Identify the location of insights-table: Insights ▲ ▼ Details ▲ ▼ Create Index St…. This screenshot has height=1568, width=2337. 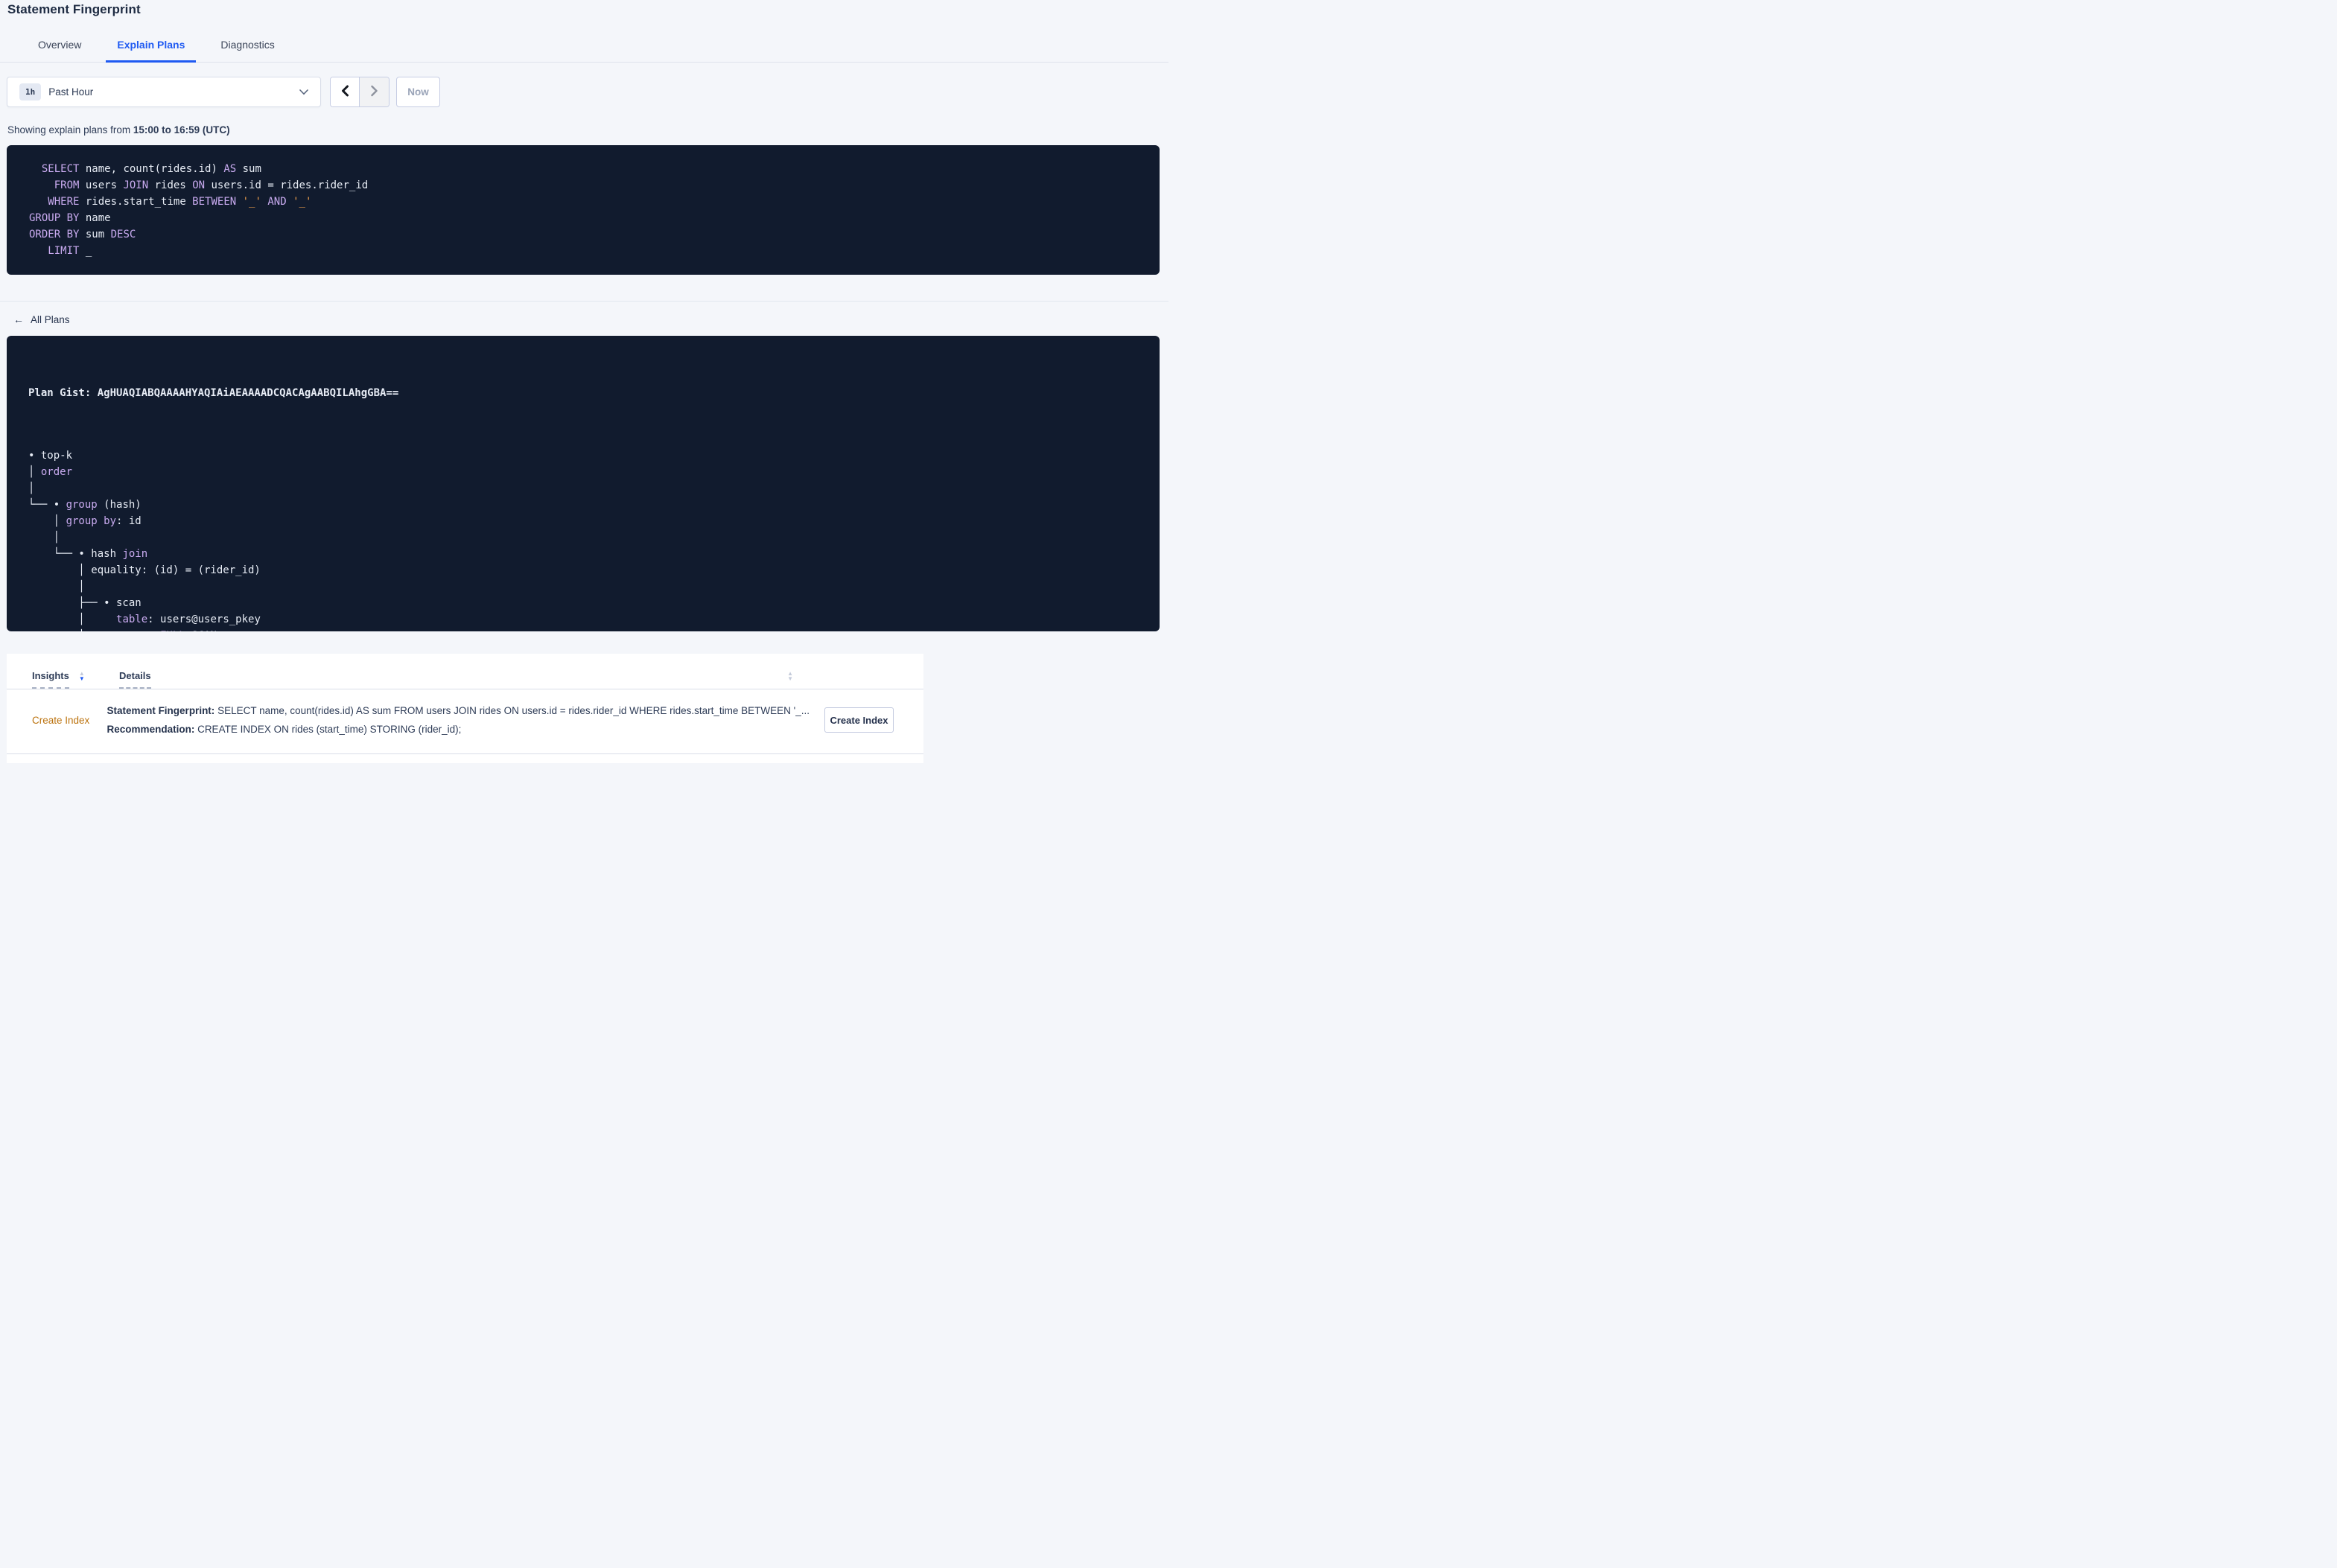
(465, 708).